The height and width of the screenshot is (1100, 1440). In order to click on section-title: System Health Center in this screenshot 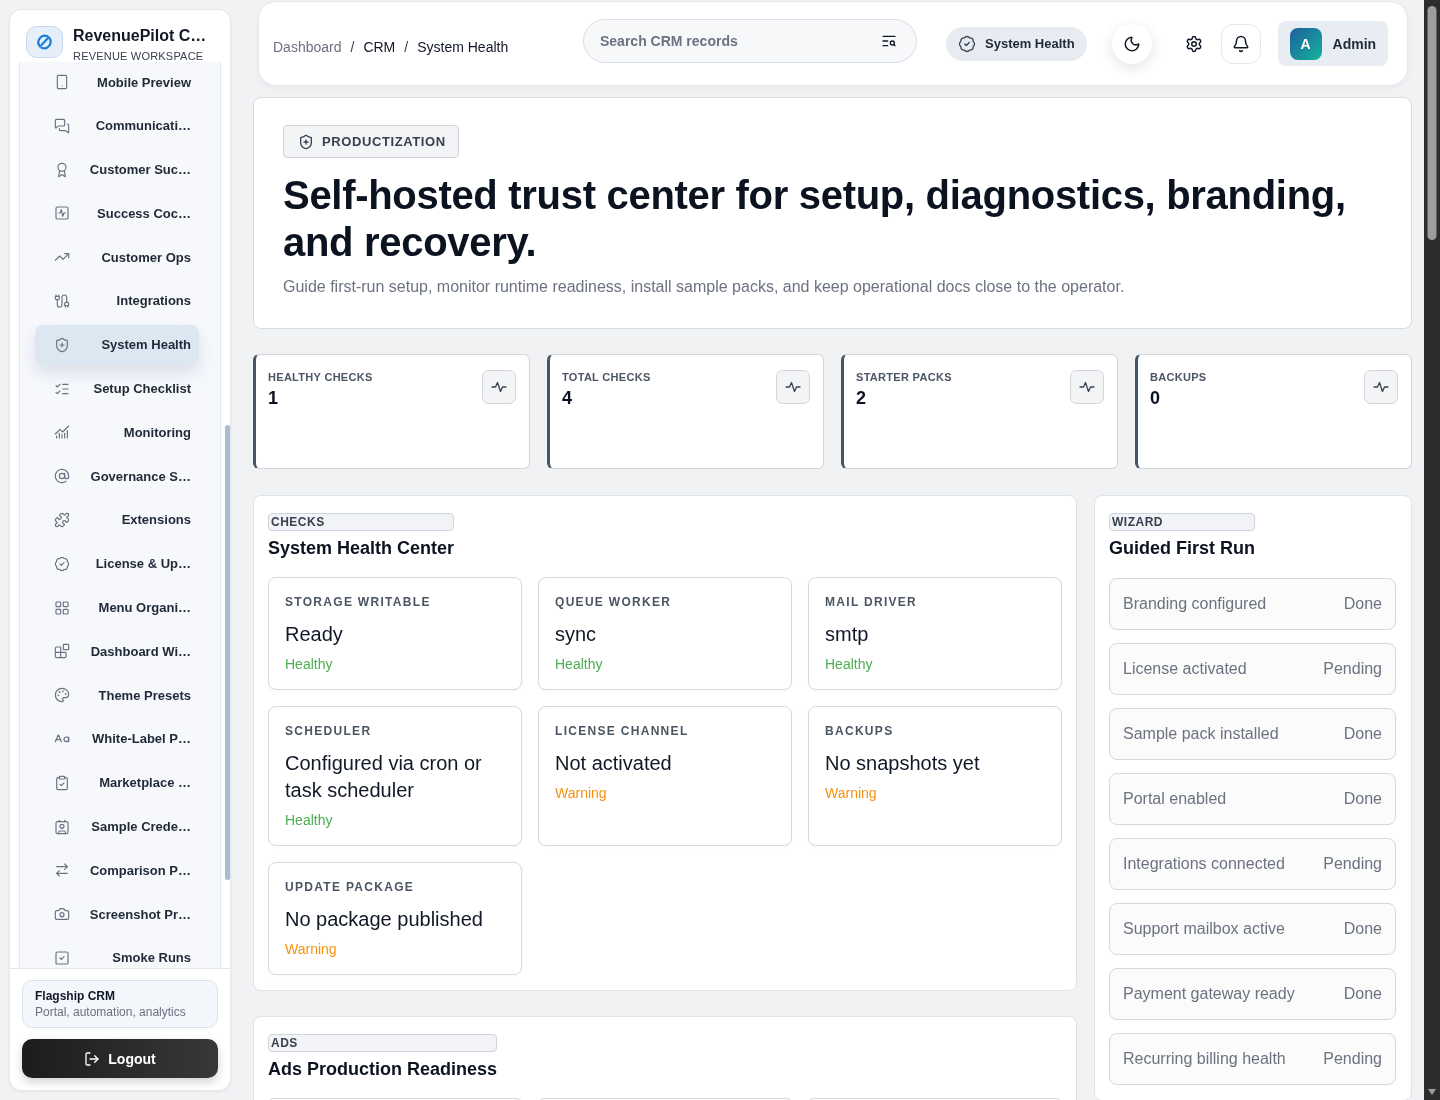, I will do `click(361, 548)`.